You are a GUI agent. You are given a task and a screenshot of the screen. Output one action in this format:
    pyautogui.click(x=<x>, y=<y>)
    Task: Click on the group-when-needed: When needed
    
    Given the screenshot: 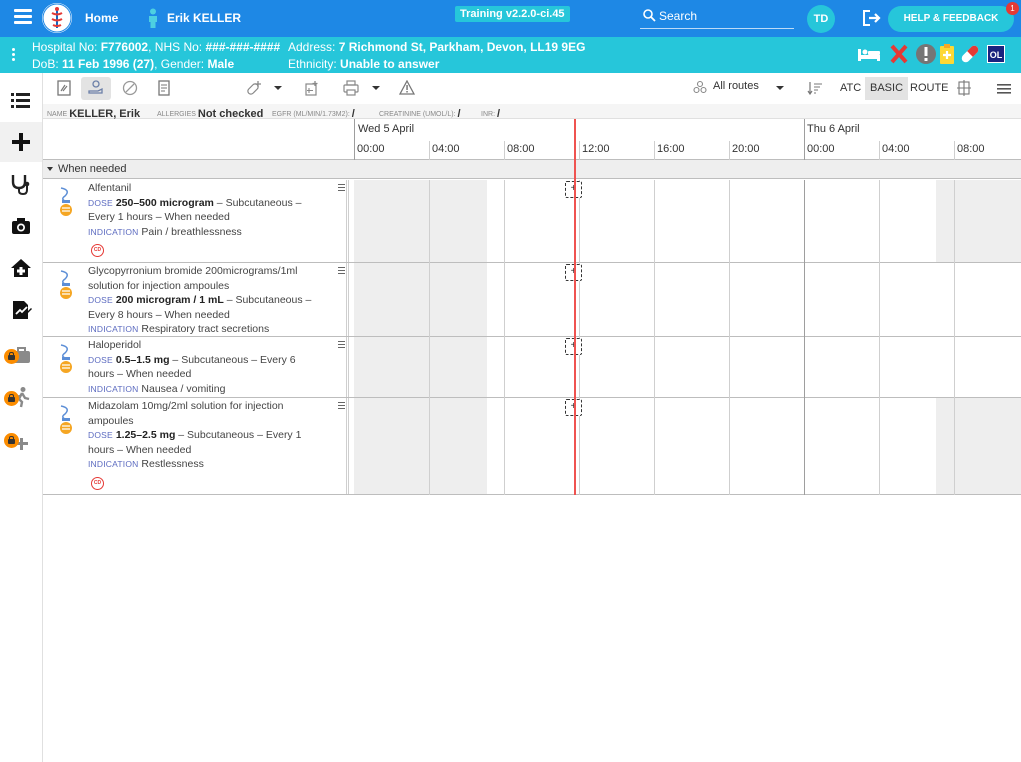 What is the action you would take?
    pyautogui.click(x=532, y=169)
    